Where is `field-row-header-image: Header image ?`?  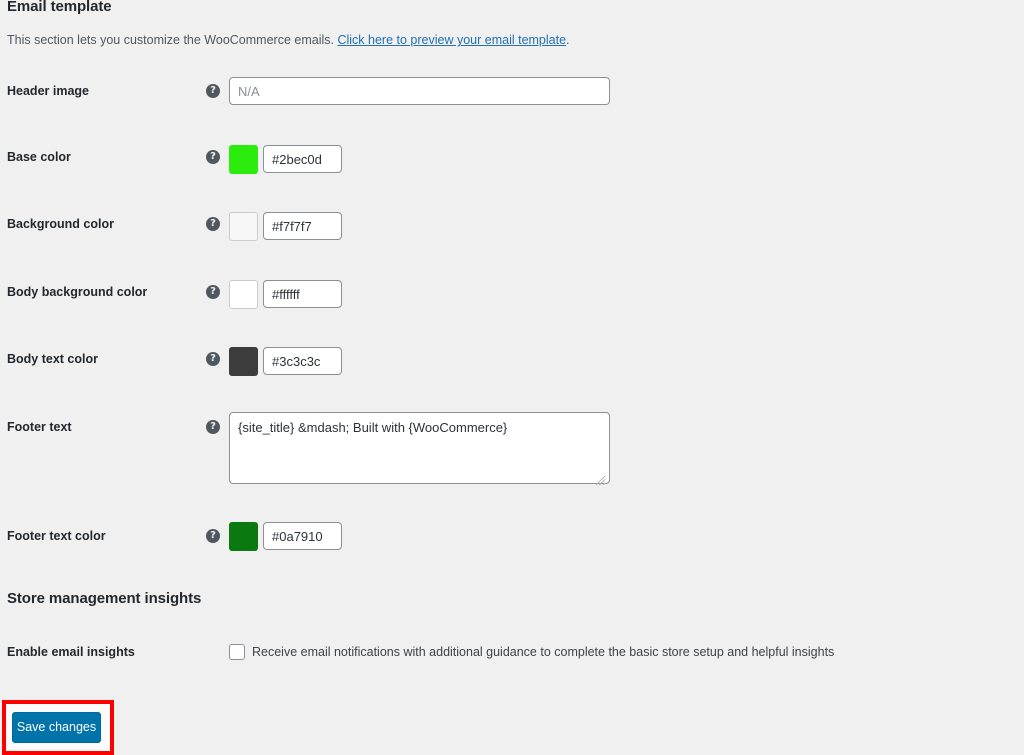 field-row-header-image: Header image ? is located at coordinates (512, 94).